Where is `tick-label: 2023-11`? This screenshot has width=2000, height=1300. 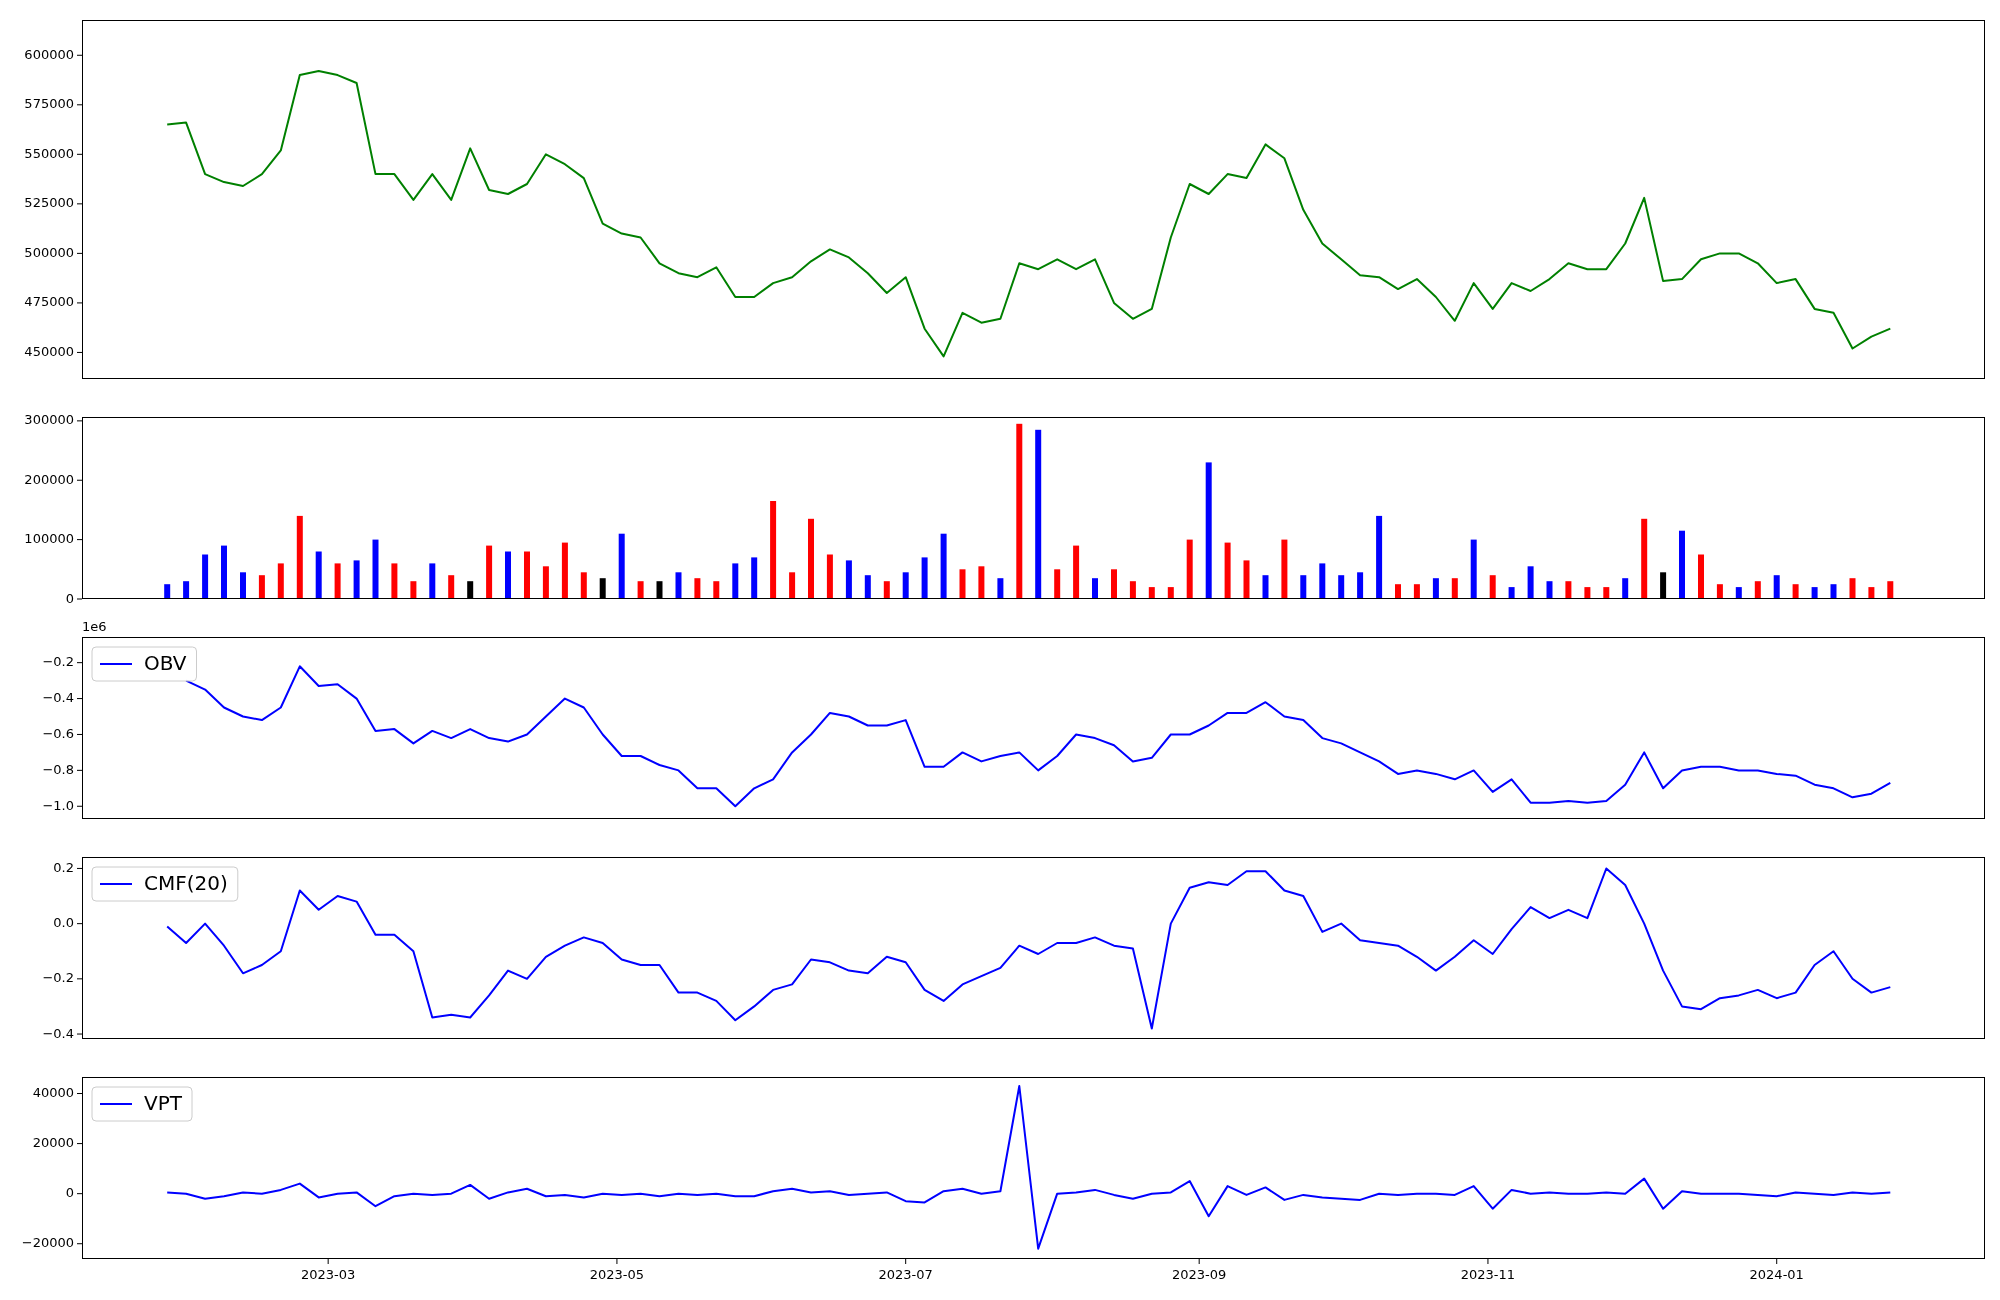
tick-label: 2023-11 is located at coordinates (1488, 1274).